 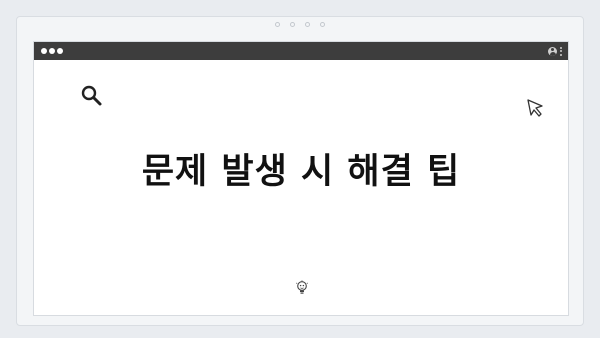 What do you see at coordinates (535, 108) in the screenshot?
I see `cursor-icon` at bounding box center [535, 108].